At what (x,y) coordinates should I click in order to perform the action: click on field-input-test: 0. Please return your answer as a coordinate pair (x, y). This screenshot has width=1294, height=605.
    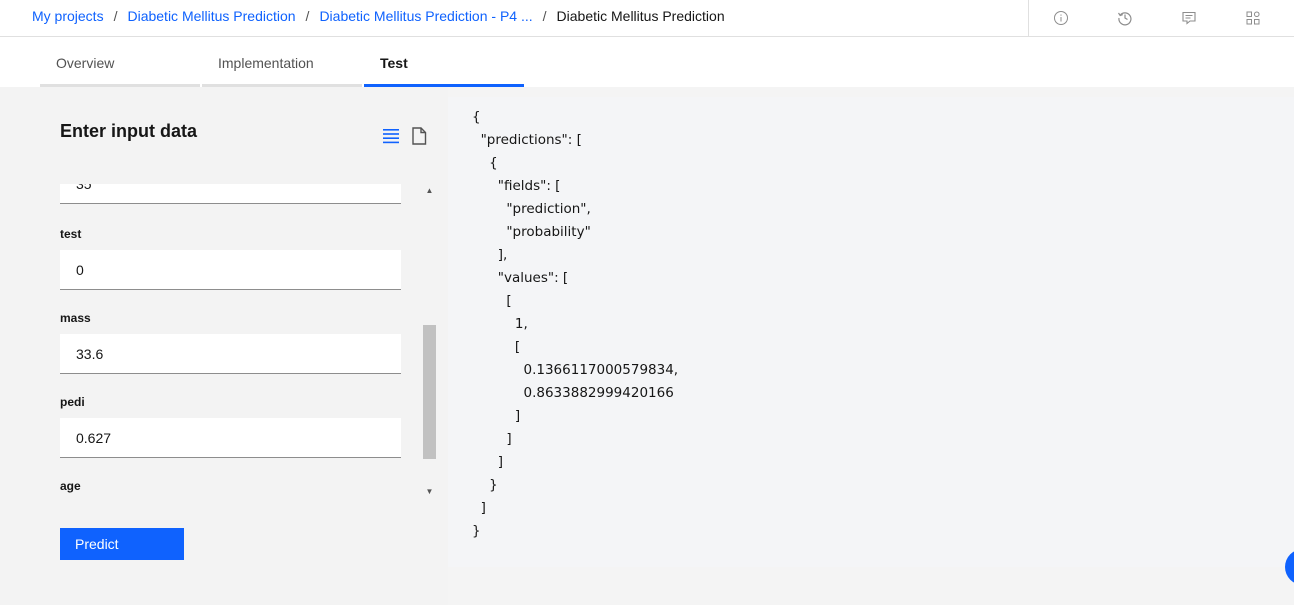
    Looking at the image, I should click on (230, 270).